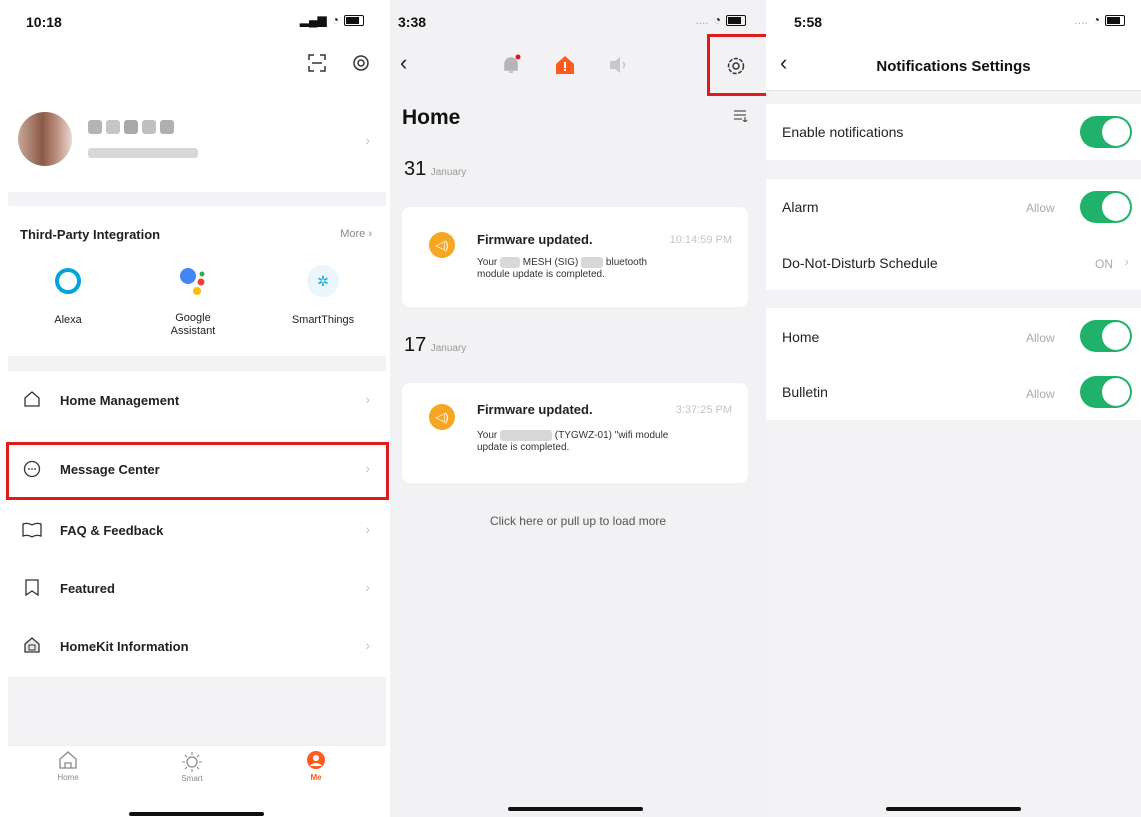 This screenshot has width=1141, height=817. I want to click on menu-label: Featured, so click(87, 588).